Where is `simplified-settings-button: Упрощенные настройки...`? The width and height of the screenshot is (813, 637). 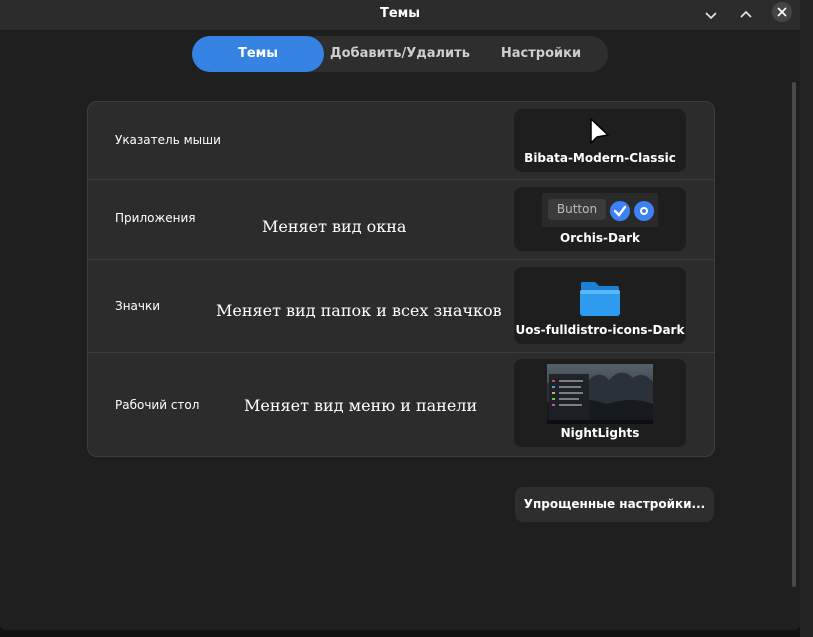
simplified-settings-button: Упрощенные настройки... is located at coordinates (614, 504).